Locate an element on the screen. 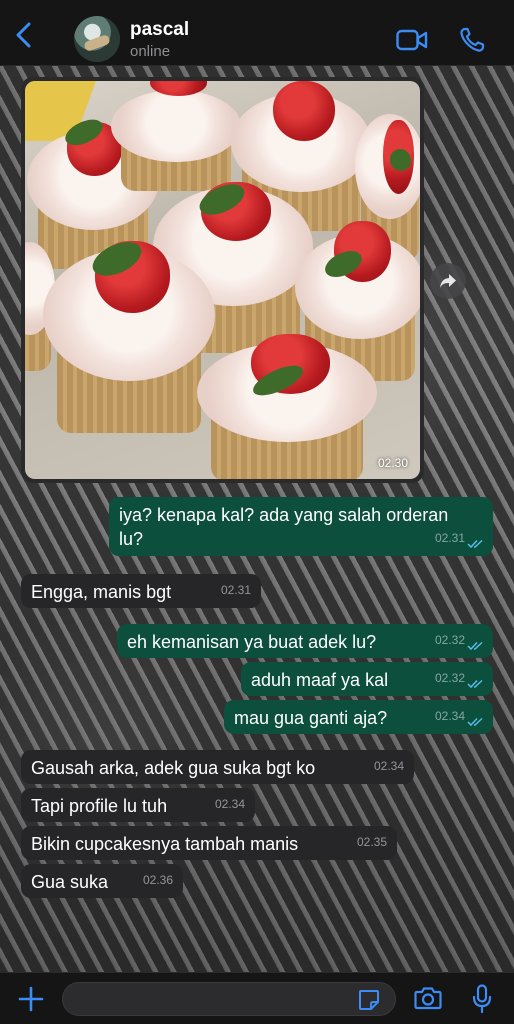 Image resolution: width=514 pixels, height=1024 pixels. contact-name: pascal is located at coordinates (159, 30).